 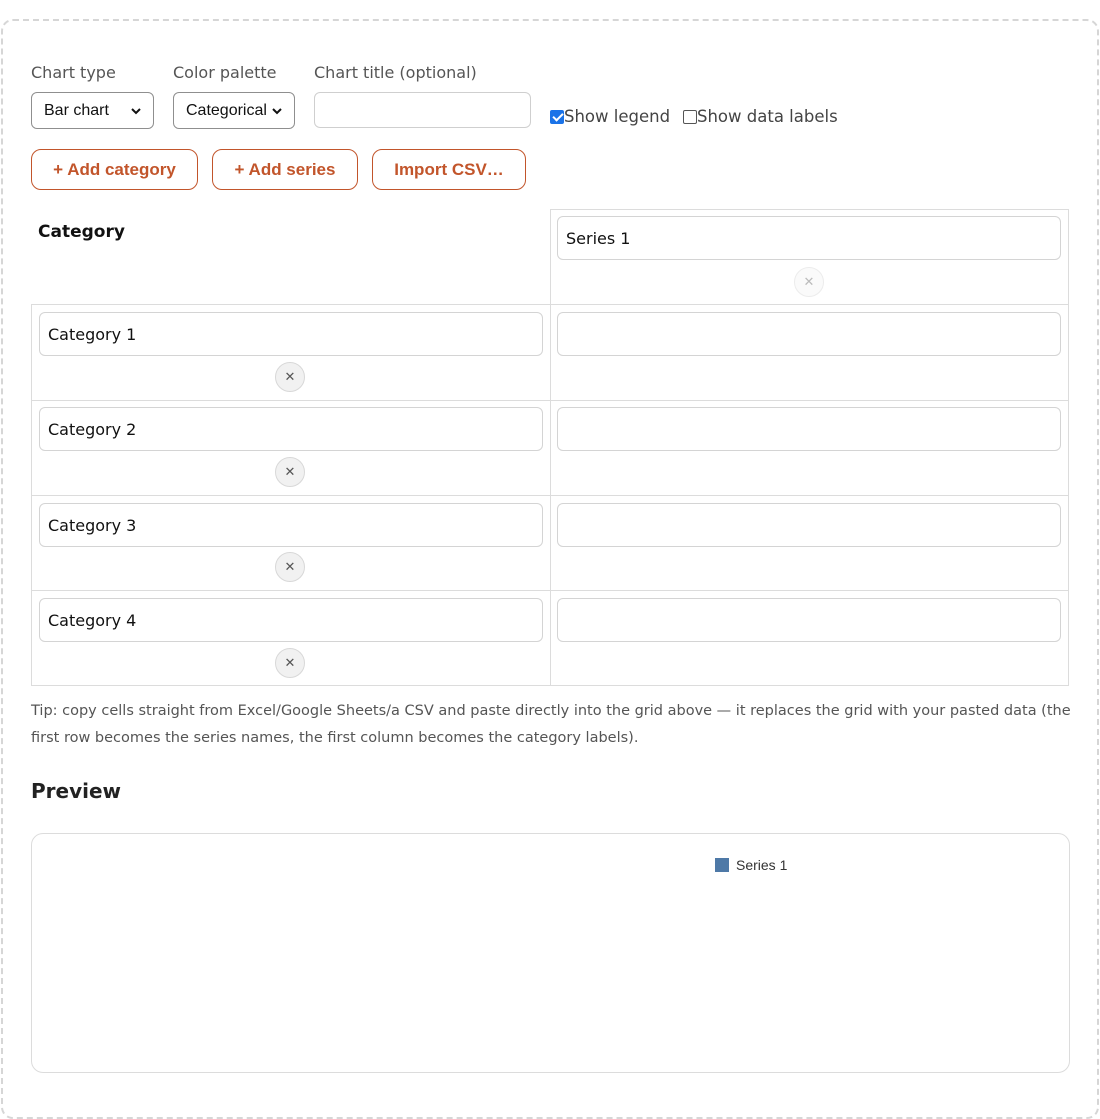 I want to click on checkbox-checked-icon, so click(x=557, y=116).